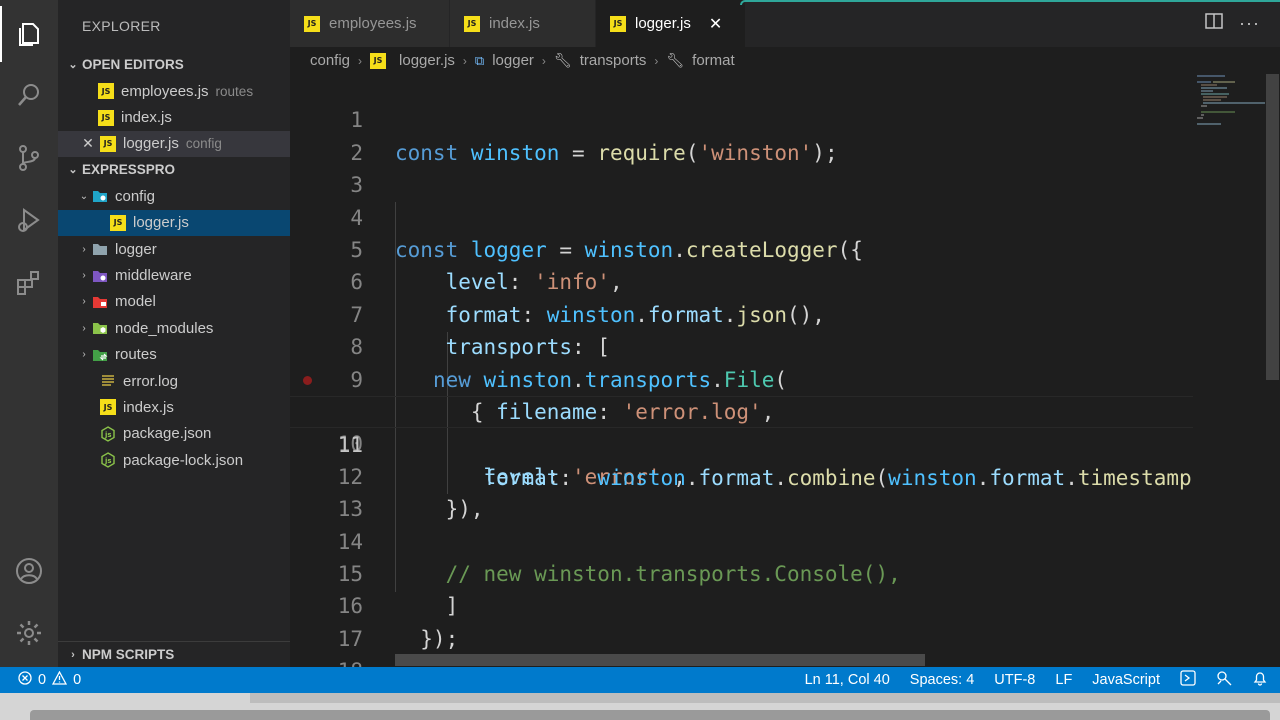  I want to click on middleware-folder-icon, so click(100, 276).